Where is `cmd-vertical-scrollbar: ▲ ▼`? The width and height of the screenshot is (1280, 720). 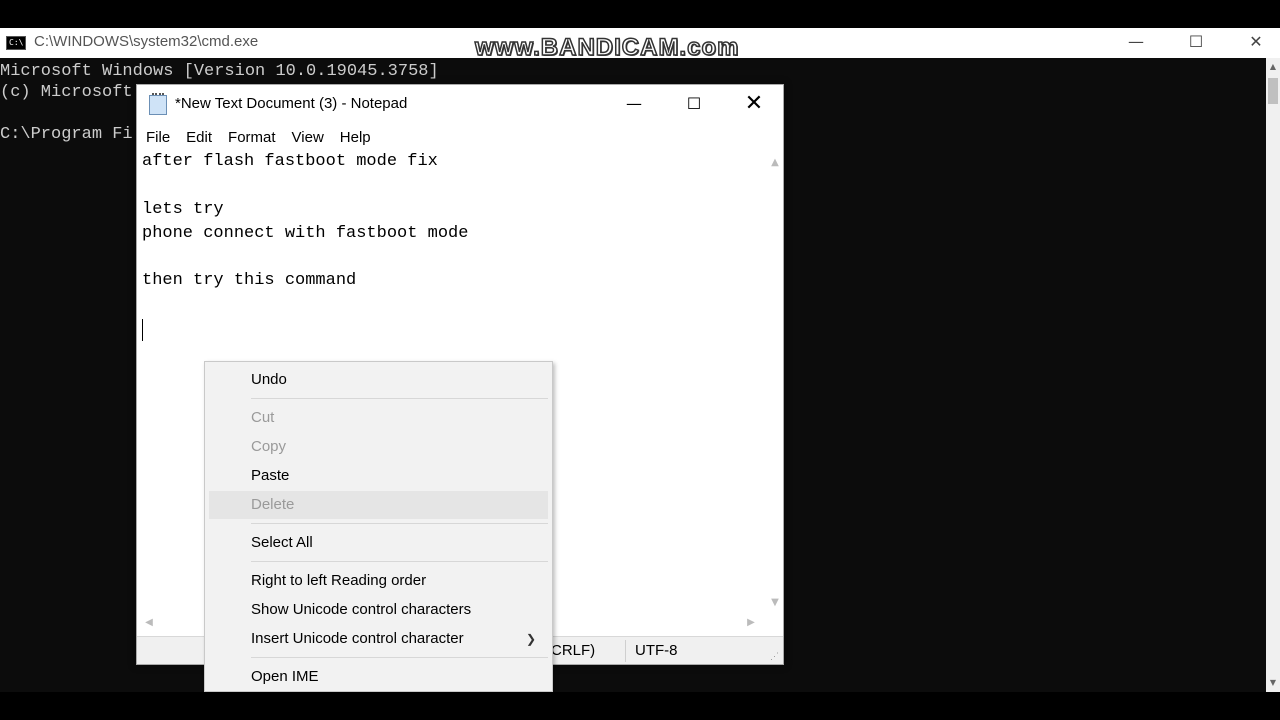 cmd-vertical-scrollbar: ▲ ▼ is located at coordinates (1273, 375).